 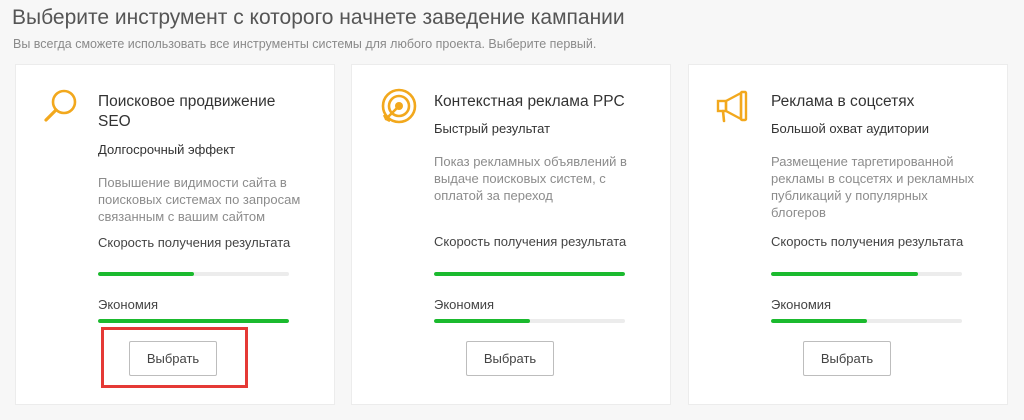 What do you see at coordinates (167, 149) in the screenshot?
I see `card-tagline: Долгосрочный эффект` at bounding box center [167, 149].